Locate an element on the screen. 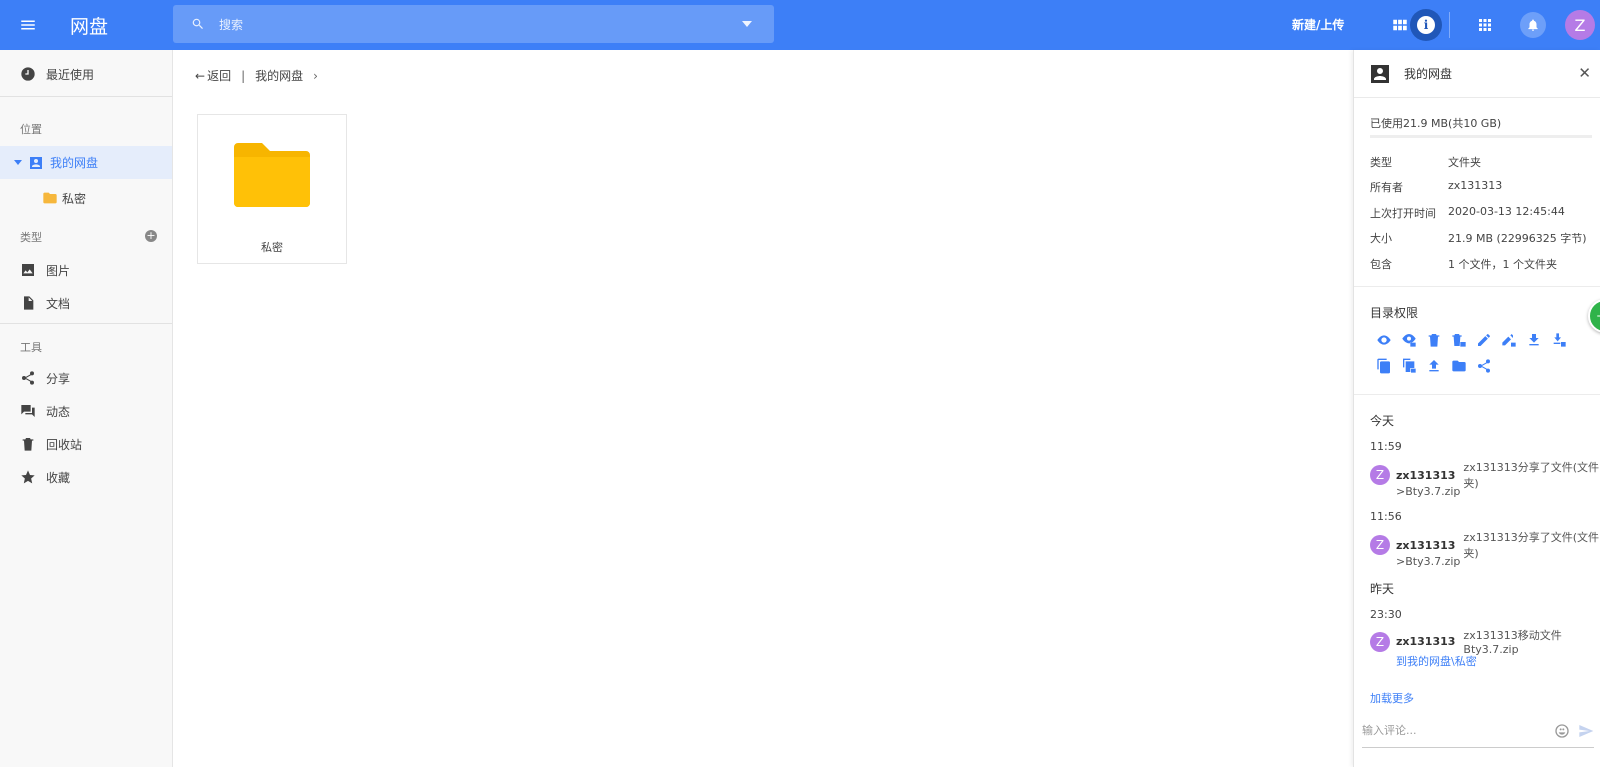 Image resolution: width=1600 pixels, height=767 pixels. info-icon: i is located at coordinates (1426, 25).